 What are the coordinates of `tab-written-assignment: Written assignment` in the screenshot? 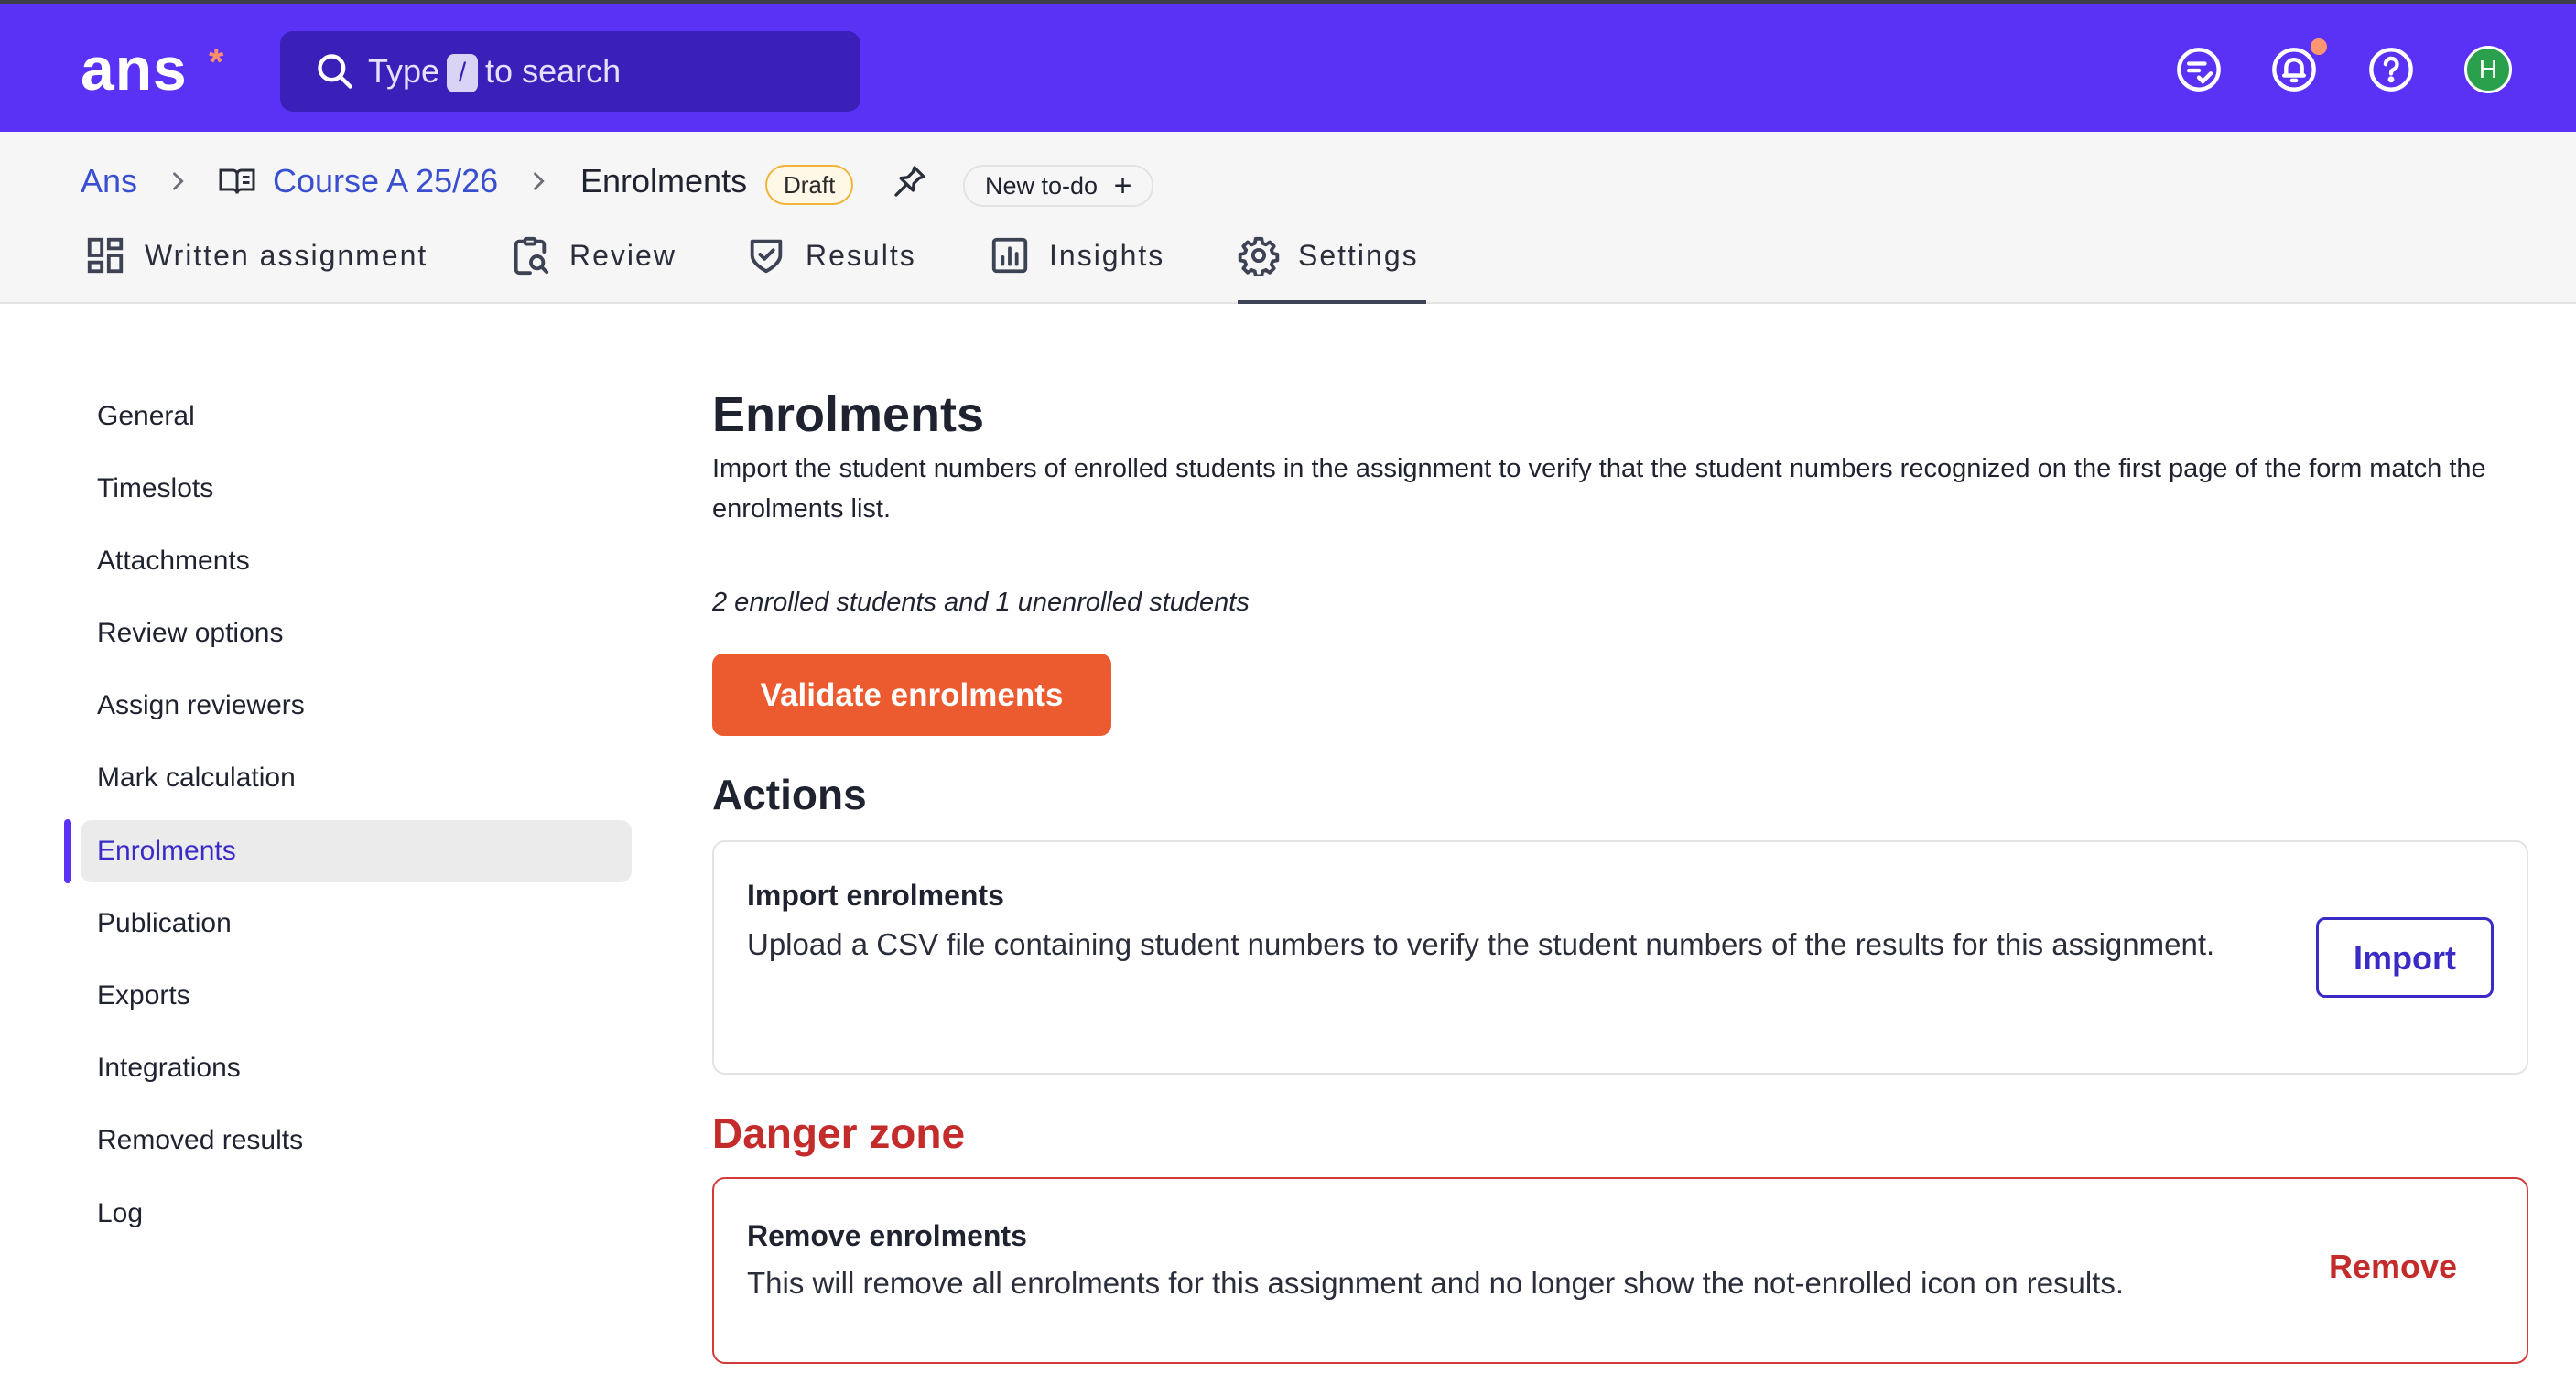 It's located at (267, 269).